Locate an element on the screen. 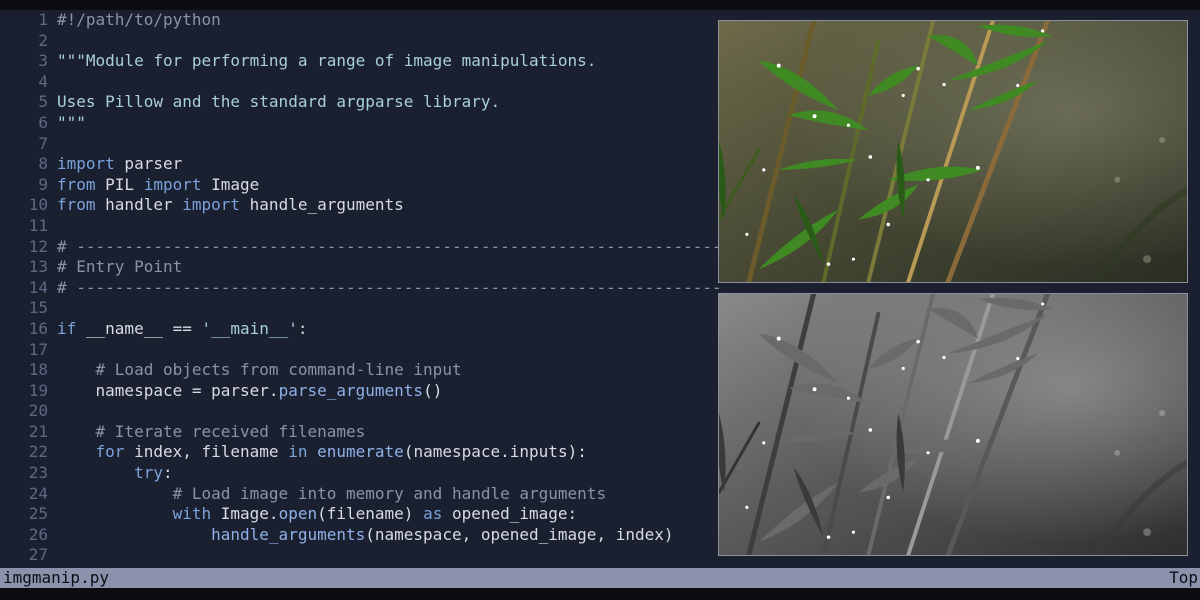  line-number: 19 is located at coordinates (38, 390).